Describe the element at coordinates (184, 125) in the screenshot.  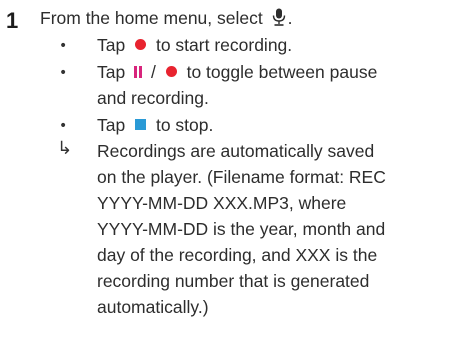
I see `bullet-text-after: to stop.` at that location.